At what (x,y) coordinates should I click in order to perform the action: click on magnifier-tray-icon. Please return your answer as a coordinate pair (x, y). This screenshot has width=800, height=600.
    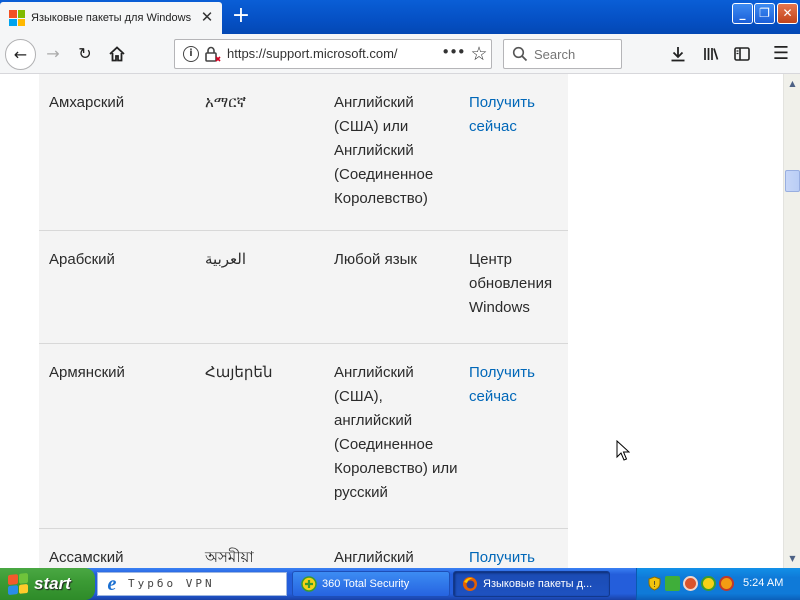
    Looking at the image, I should click on (726, 583).